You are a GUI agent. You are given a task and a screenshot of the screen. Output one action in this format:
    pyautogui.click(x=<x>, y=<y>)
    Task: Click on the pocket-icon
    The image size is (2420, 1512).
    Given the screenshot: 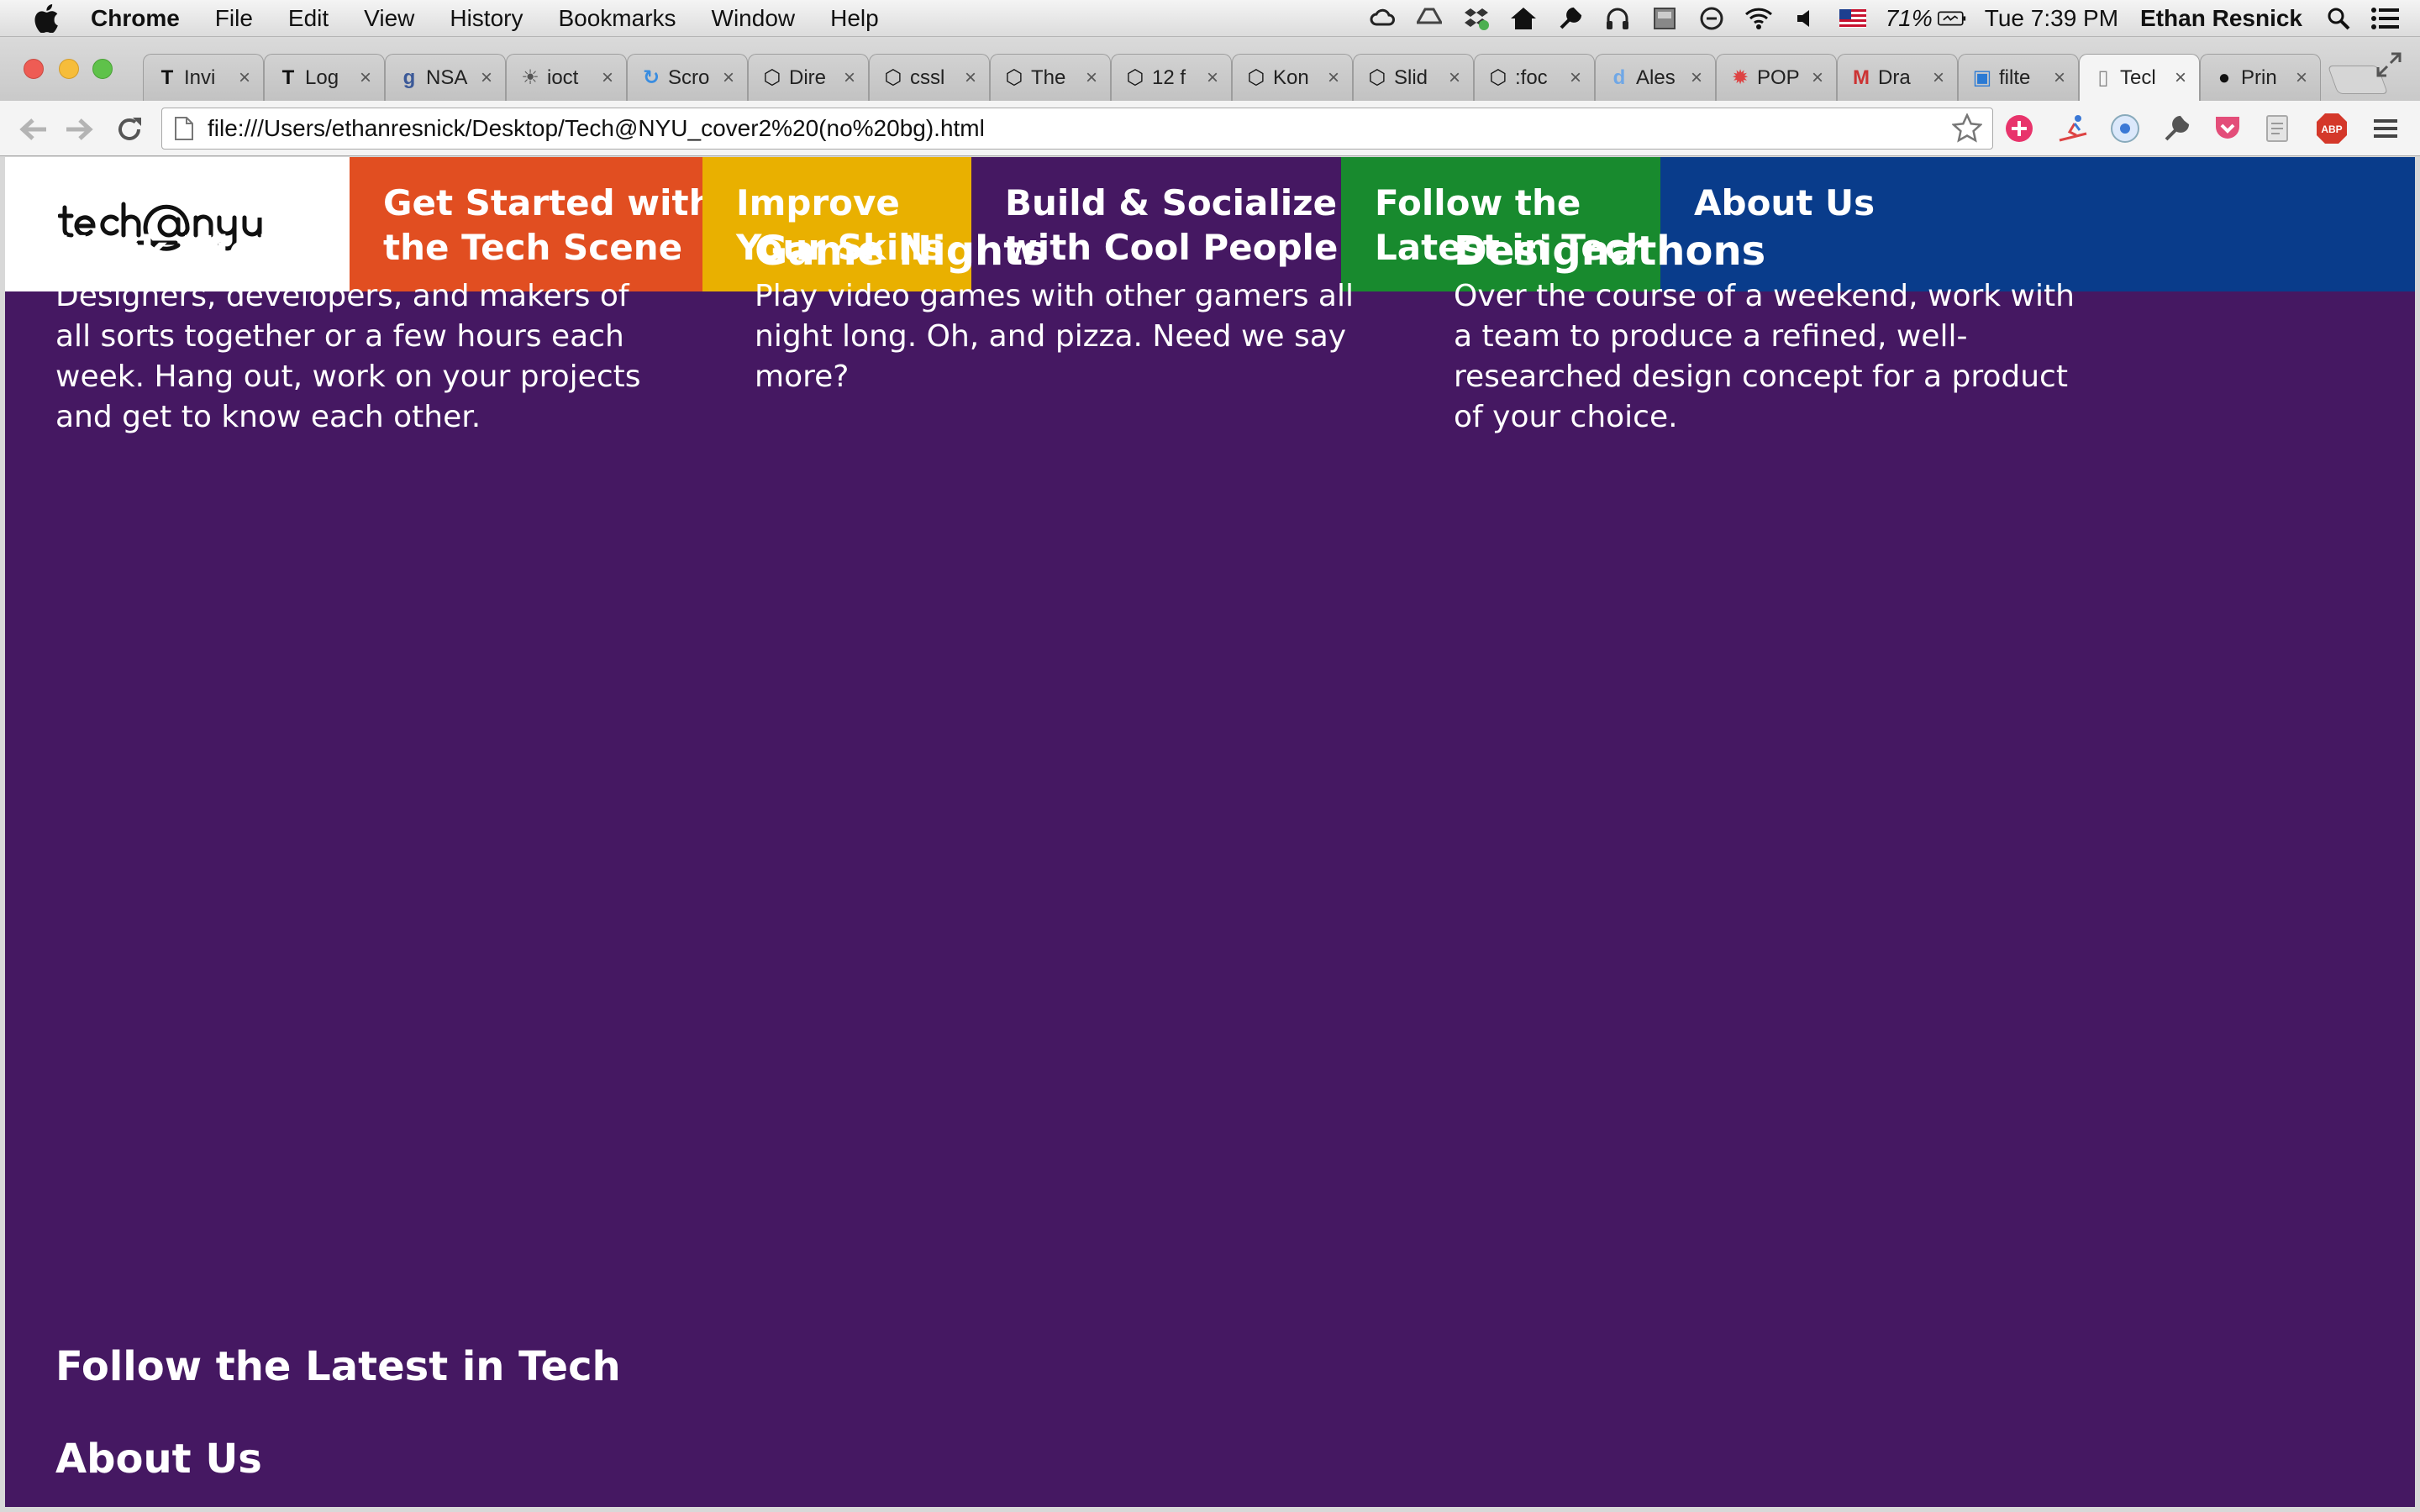 What is the action you would take?
    pyautogui.click(x=2228, y=128)
    